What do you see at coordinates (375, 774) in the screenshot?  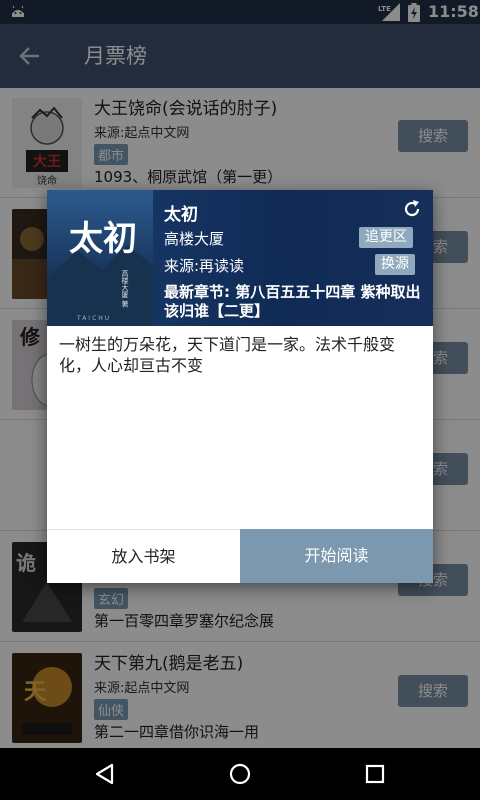 I see `square-recents-icon` at bounding box center [375, 774].